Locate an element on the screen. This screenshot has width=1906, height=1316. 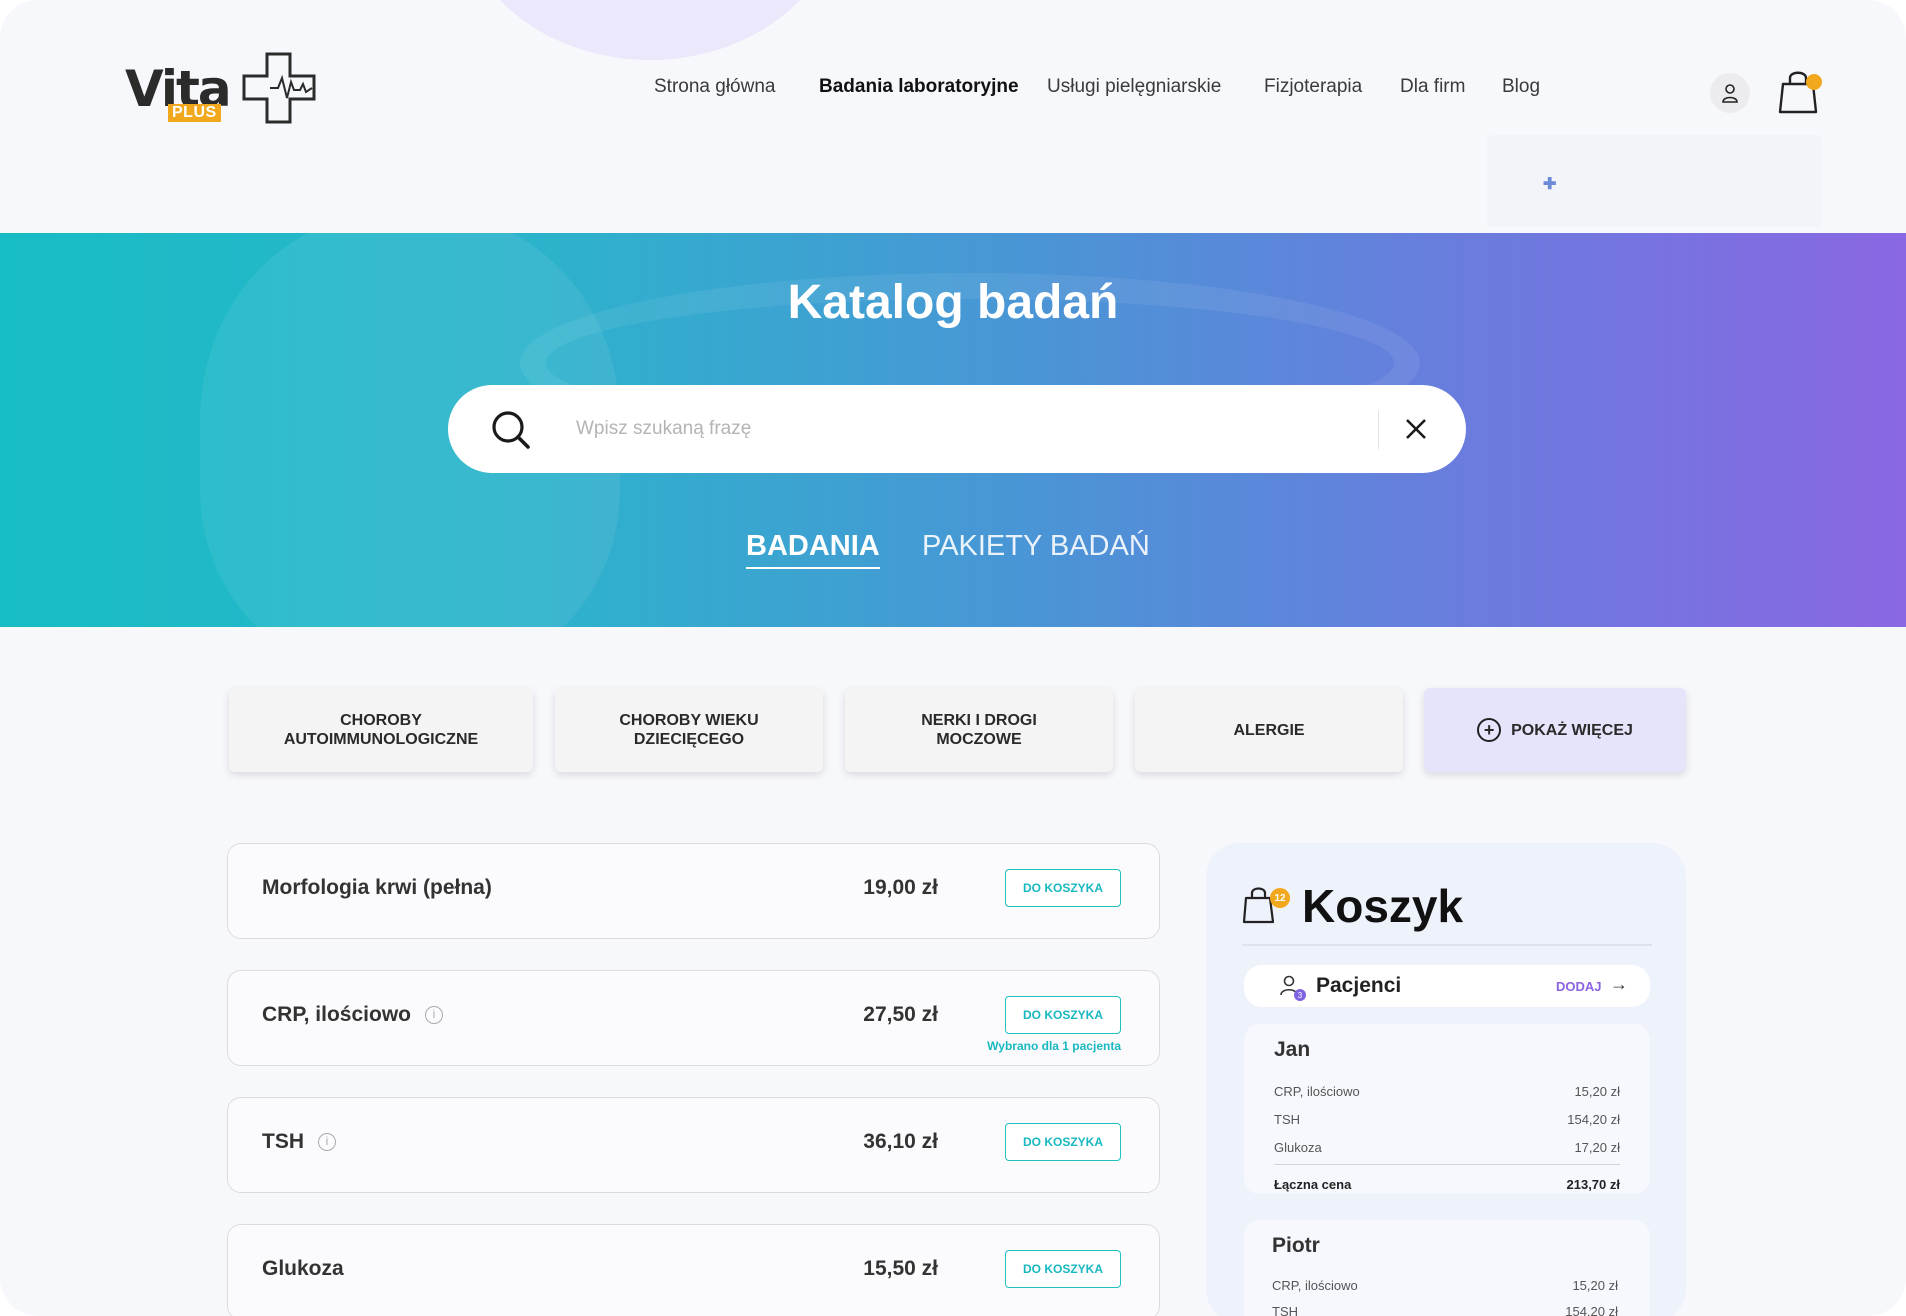
category-label: NERKI I DROGI is located at coordinates (979, 720).